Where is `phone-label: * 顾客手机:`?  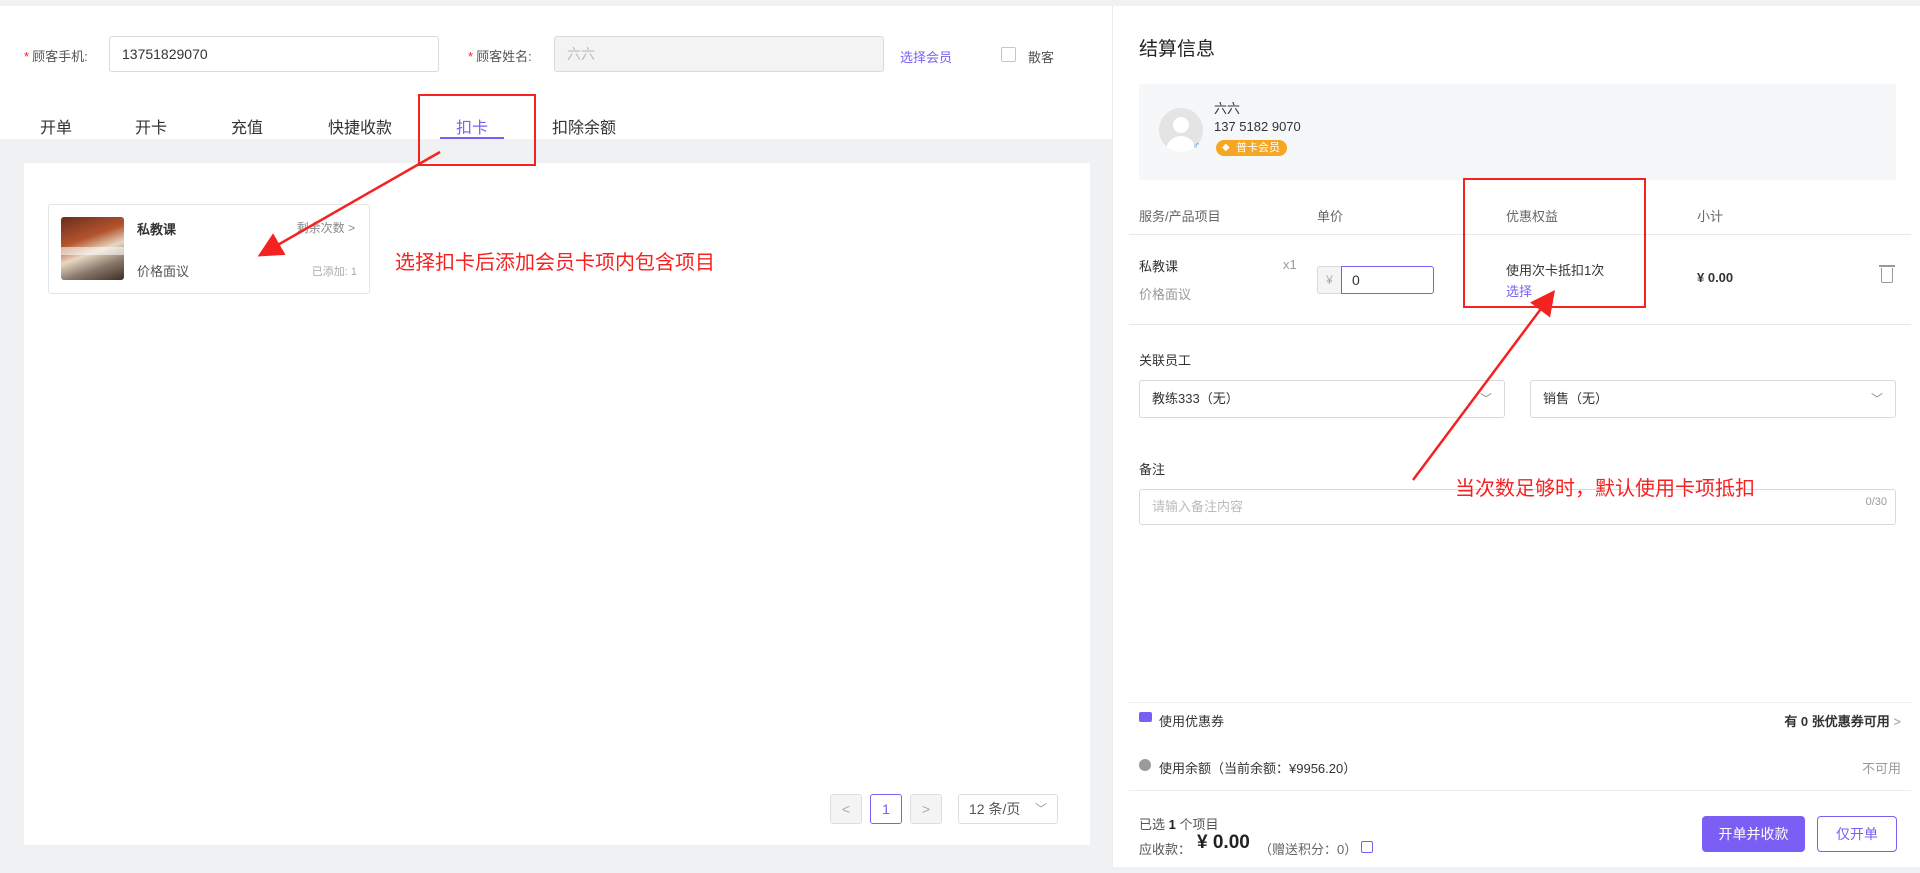 phone-label: * 顾客手机: is located at coordinates (56, 56).